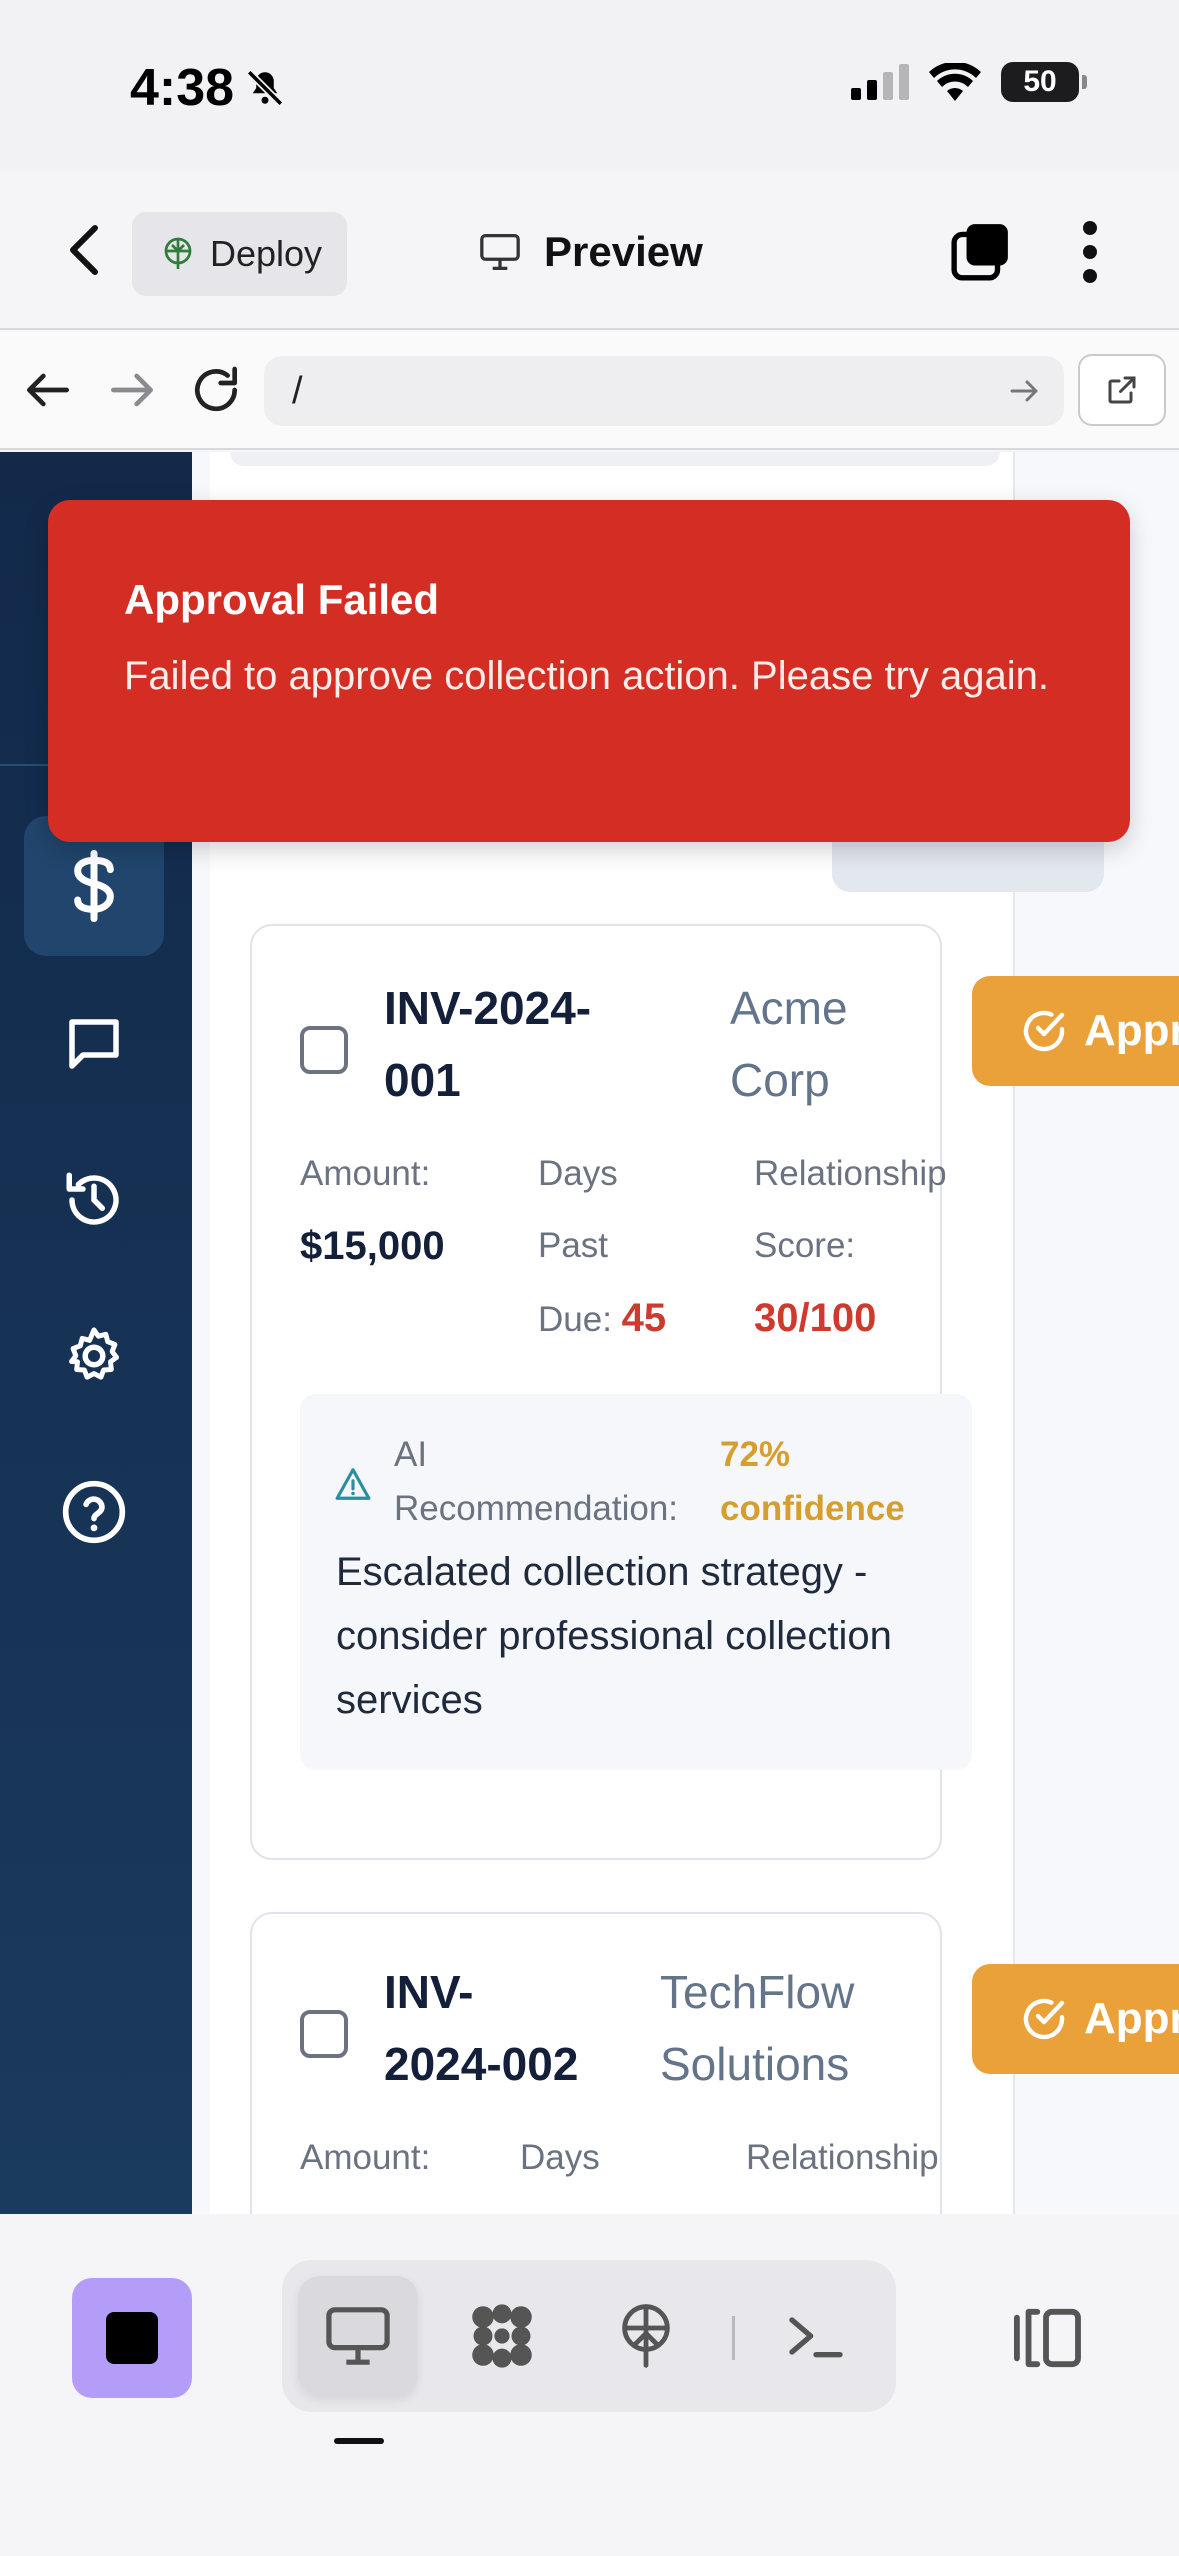 This screenshot has height=2556, width=1179. What do you see at coordinates (815, 1318) in the screenshot?
I see `score-value: 30/100` at bounding box center [815, 1318].